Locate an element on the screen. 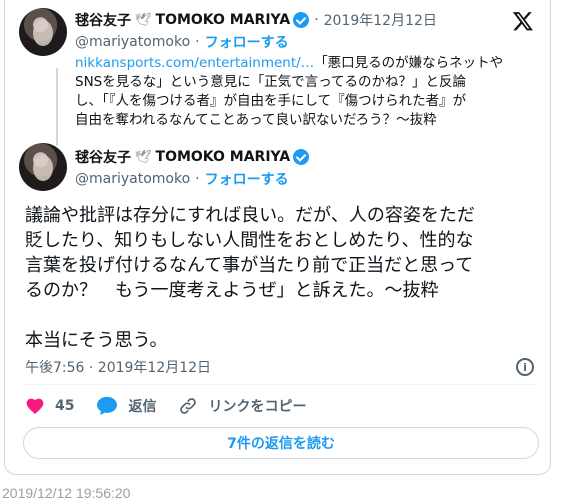 The width and height of the screenshot is (562, 504). tweet-text-line: 自由を奪われるなんてことあって良い訳ないだろう？～抜粋 is located at coordinates (256, 120).